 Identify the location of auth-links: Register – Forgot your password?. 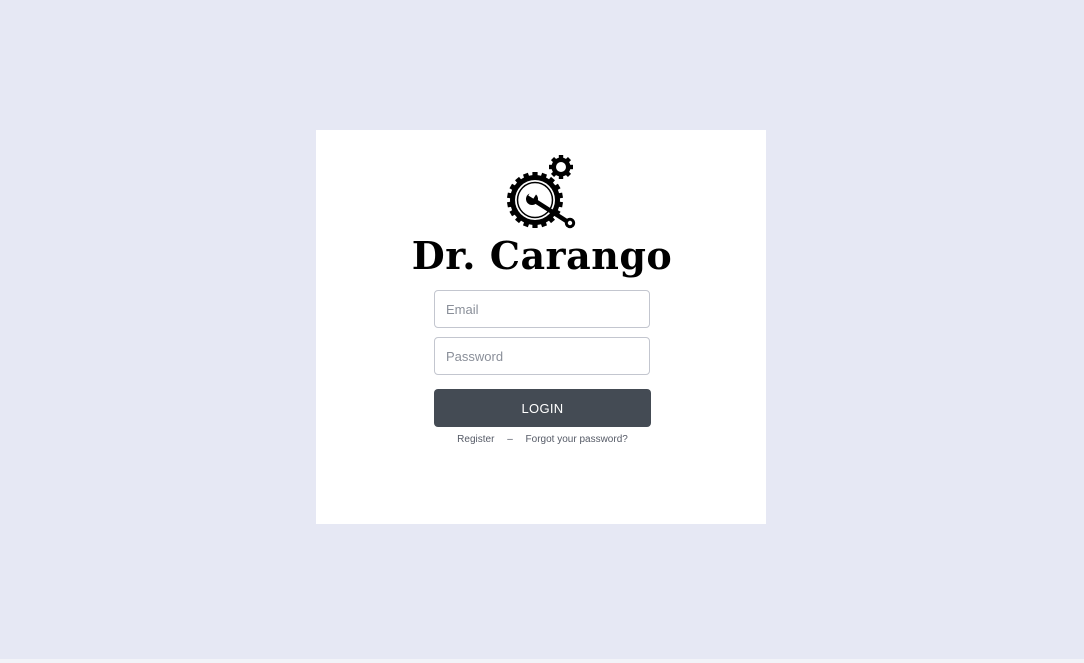
(542, 439).